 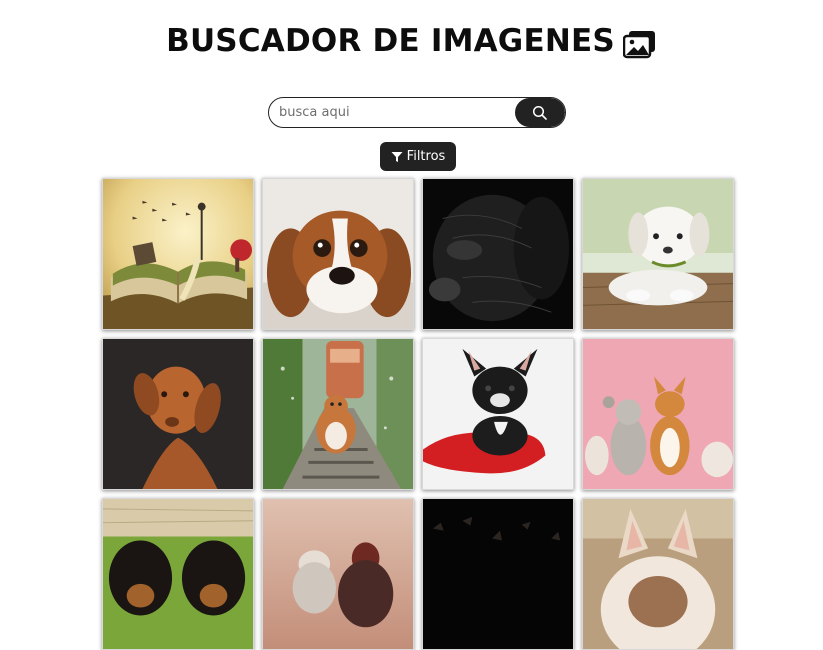 I want to click on page-title: BUSCADOR DE IMAGENES, so click(x=390, y=41).